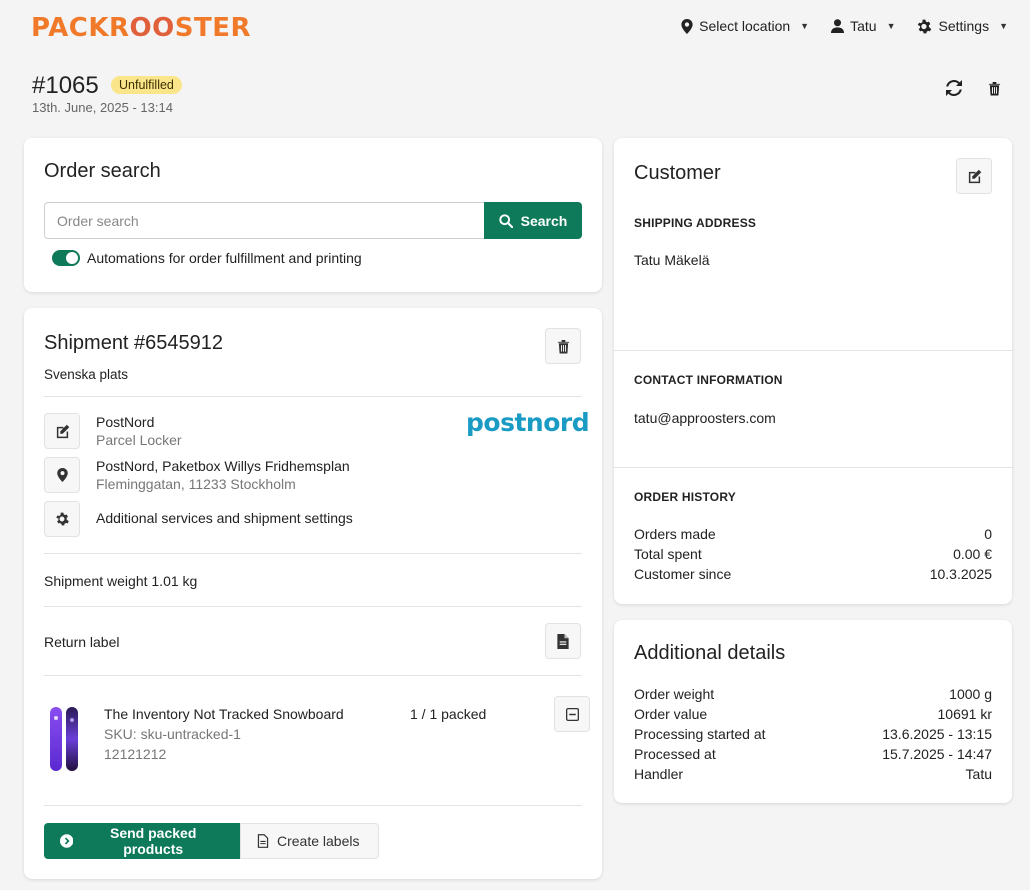  I want to click on pickup-point-button, so click(62, 475).